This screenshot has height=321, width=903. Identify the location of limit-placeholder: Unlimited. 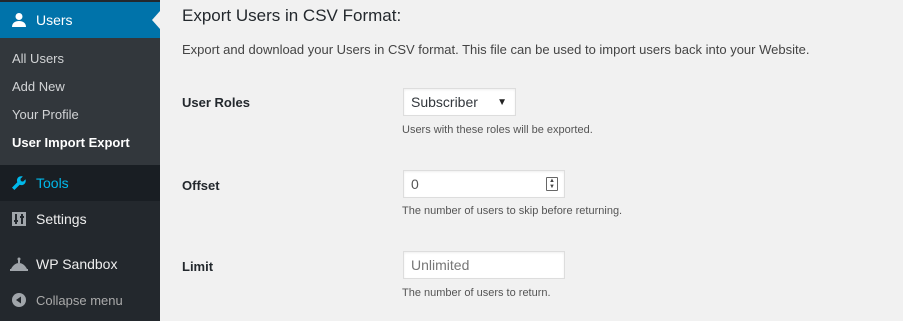
(440, 265).